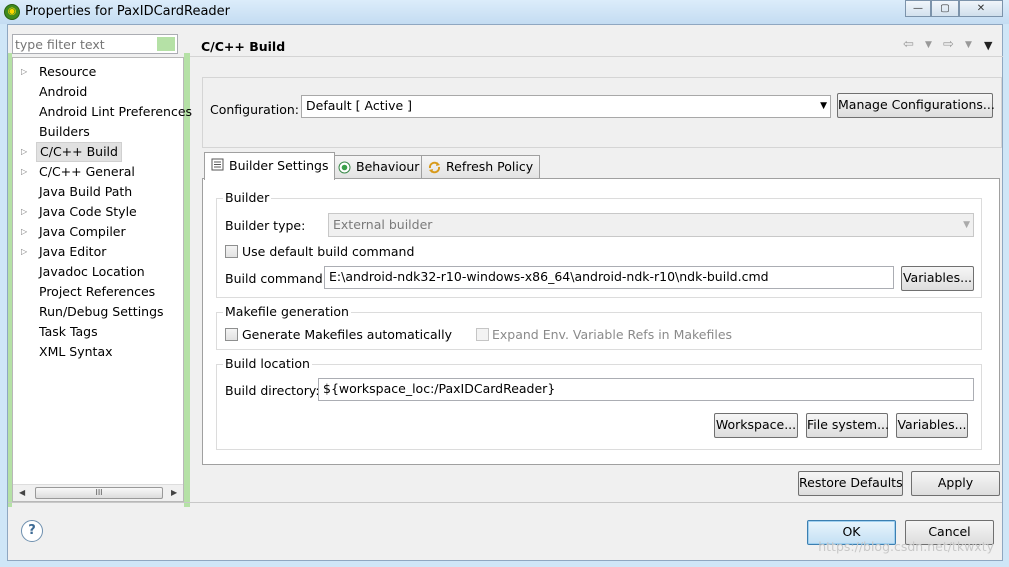  What do you see at coordinates (12, 12) in the screenshot?
I see `app-icon: ◉` at bounding box center [12, 12].